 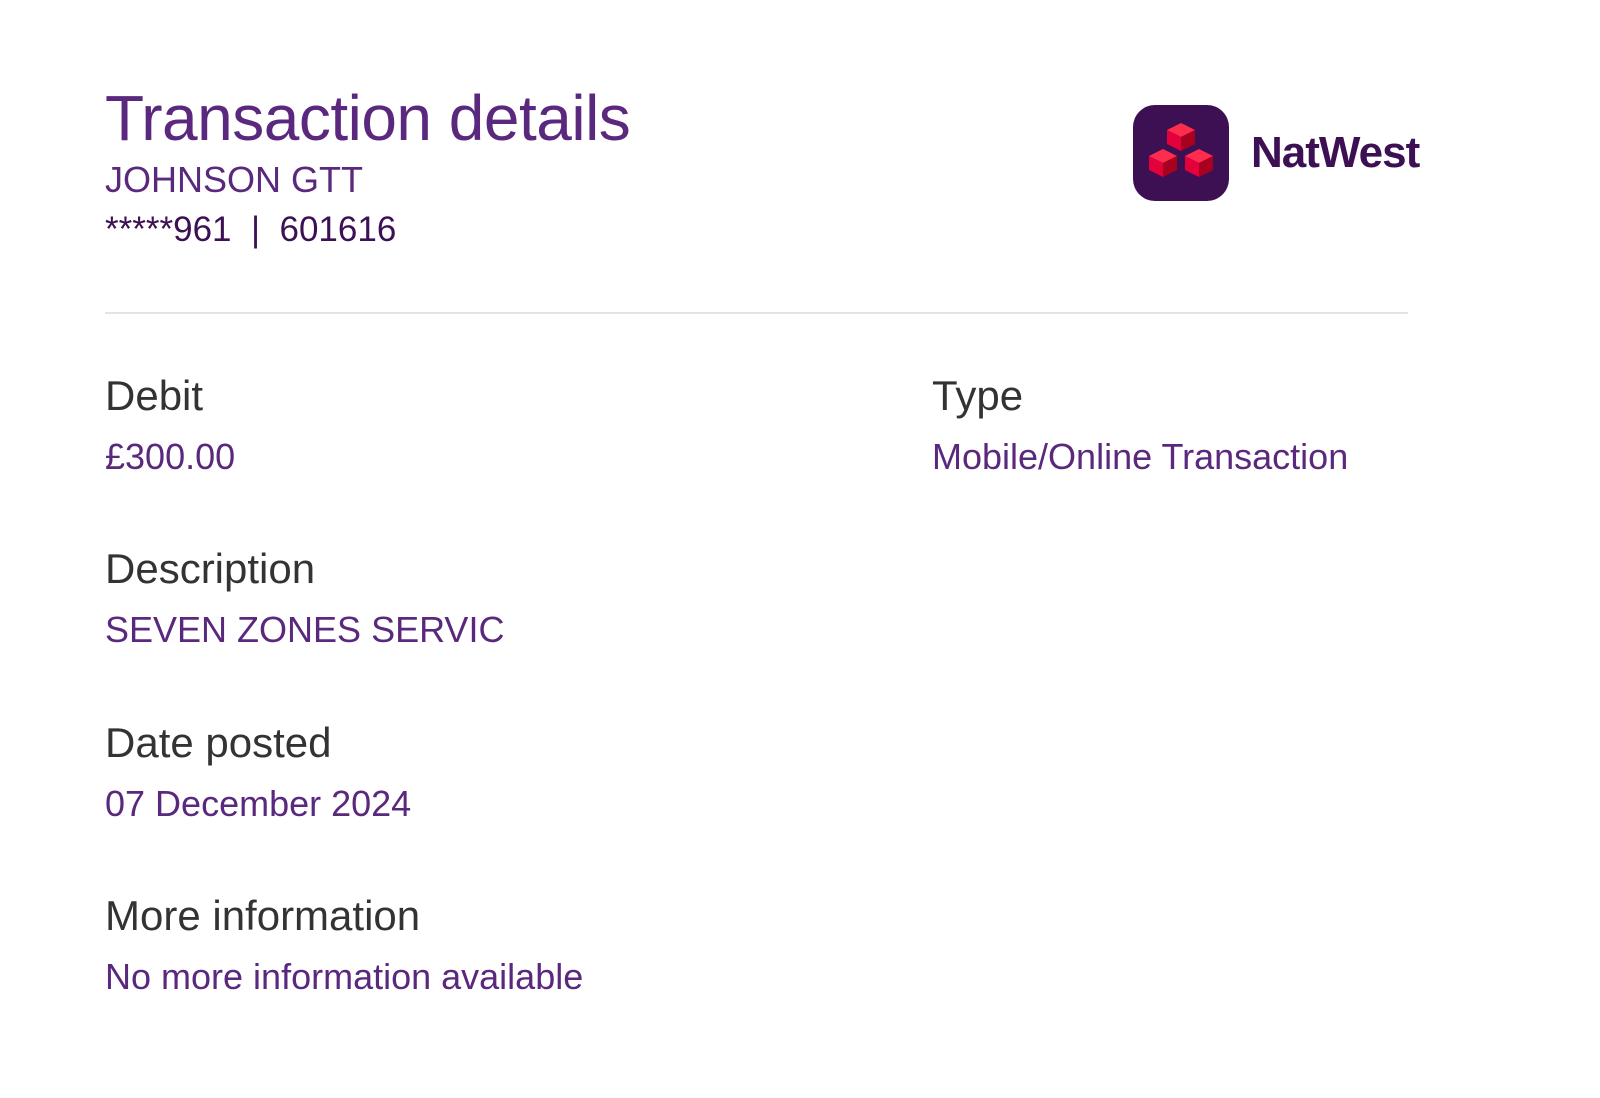 I want to click on page-title: Transaction details, so click(x=368, y=118).